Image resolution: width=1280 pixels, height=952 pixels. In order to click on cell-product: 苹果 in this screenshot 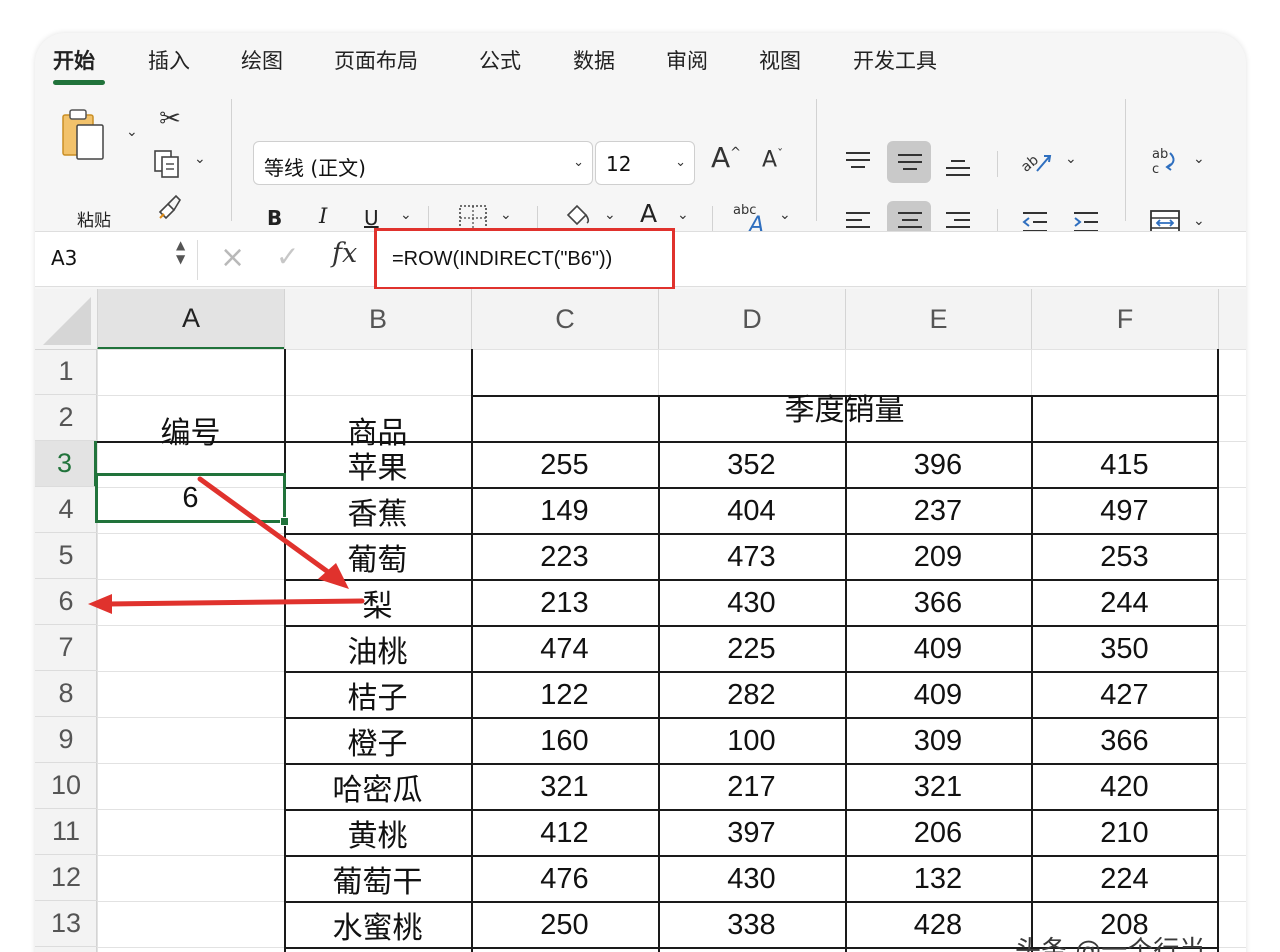, I will do `click(377, 465)`.